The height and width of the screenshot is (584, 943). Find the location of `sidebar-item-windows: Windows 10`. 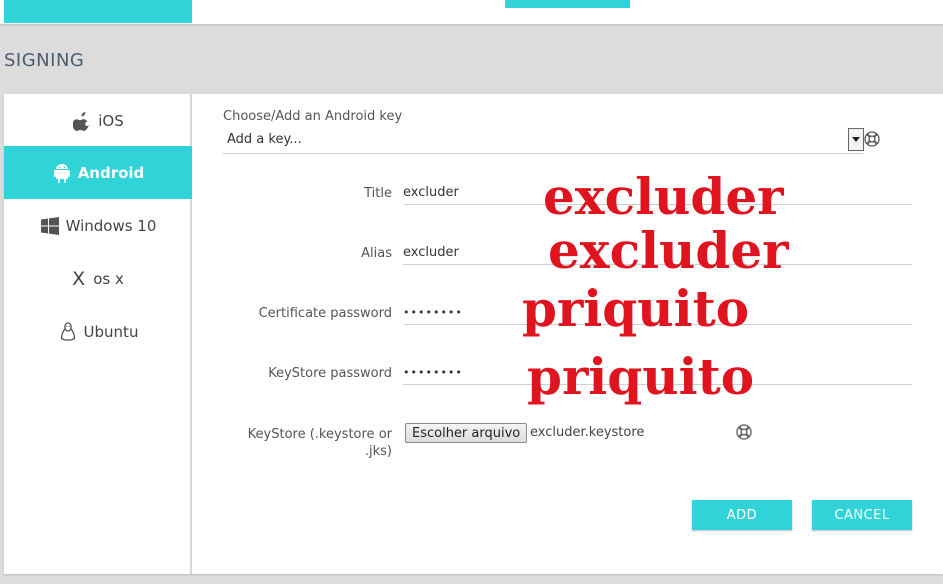

sidebar-item-windows: Windows 10 is located at coordinates (98, 225).